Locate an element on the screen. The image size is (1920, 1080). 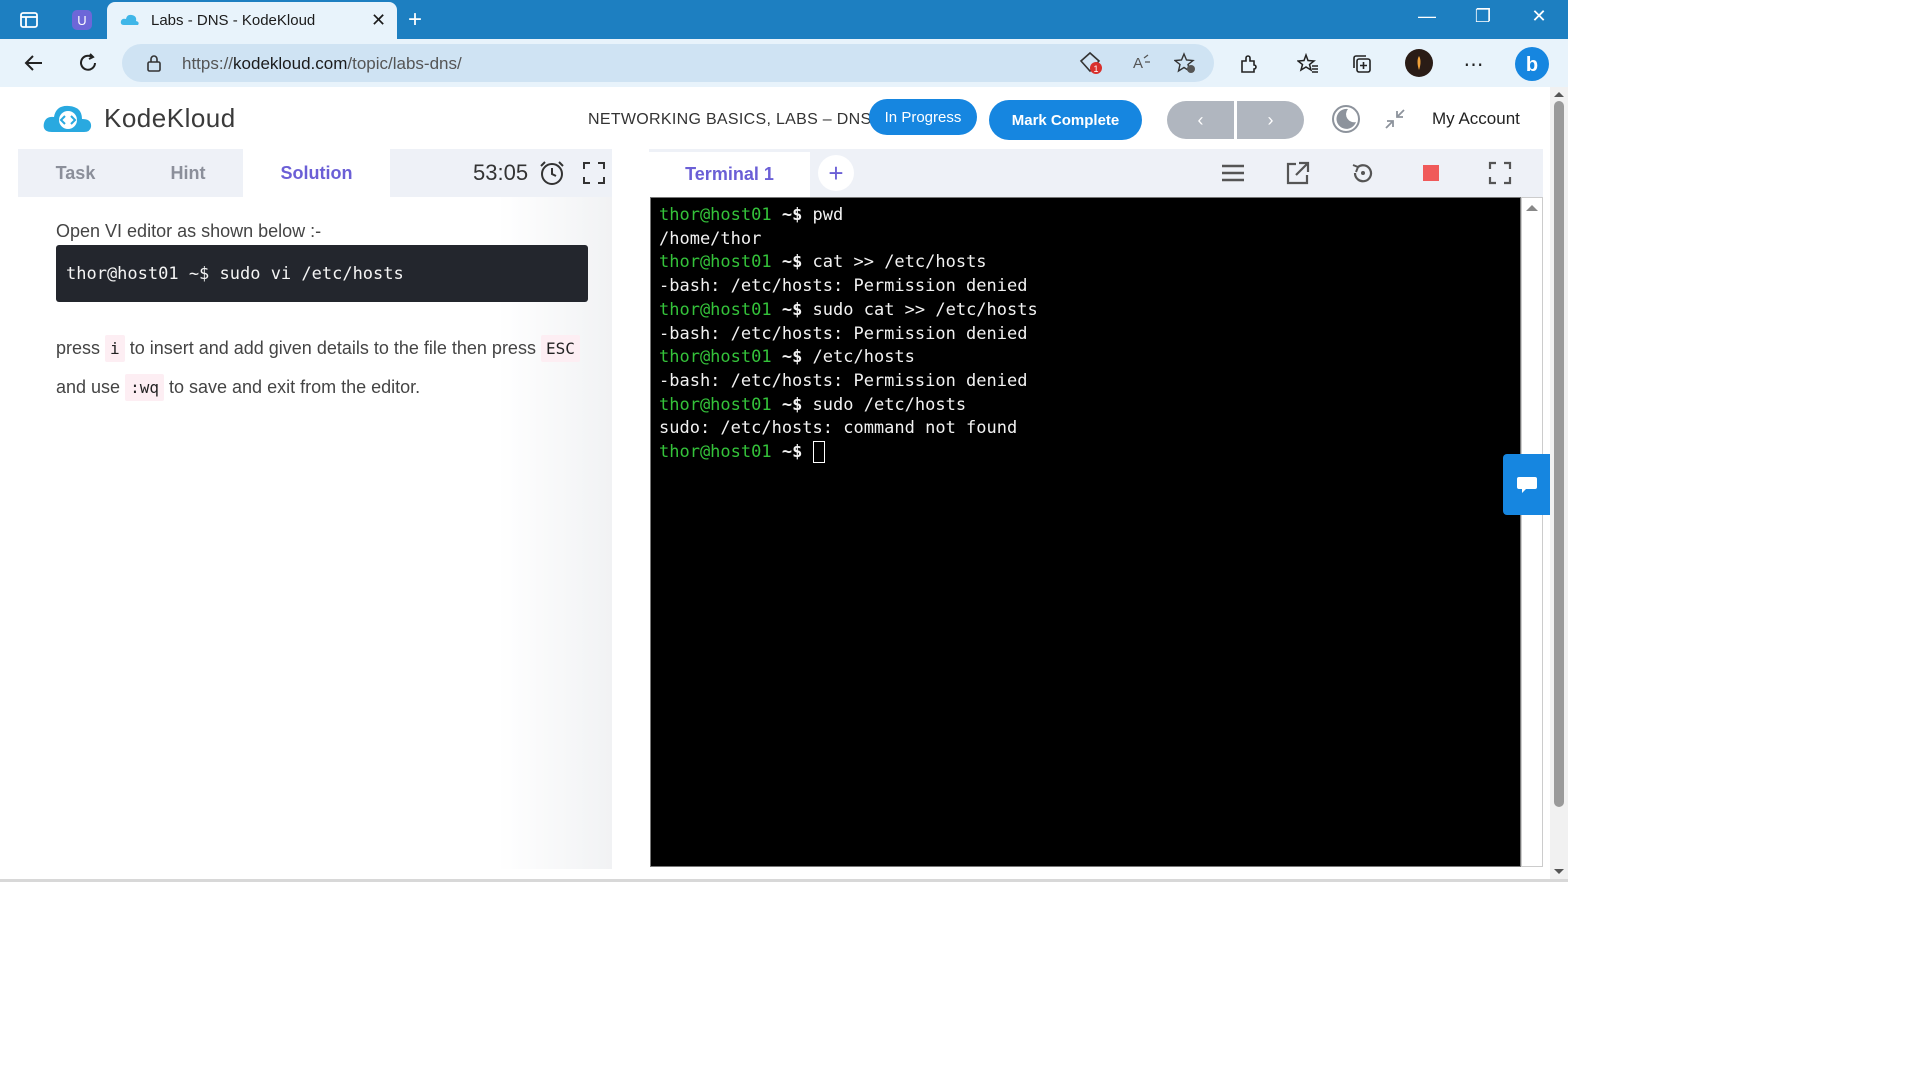
window-close-icon: ✕ is located at coordinates (1539, 16).